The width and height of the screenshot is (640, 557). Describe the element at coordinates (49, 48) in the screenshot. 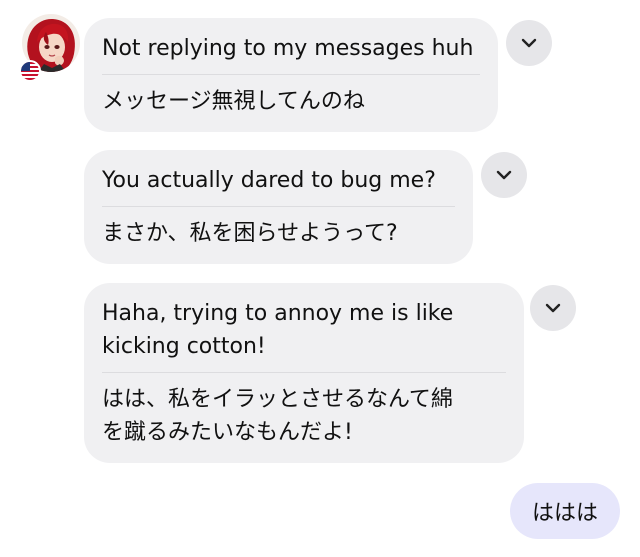

I see `avatar` at that location.